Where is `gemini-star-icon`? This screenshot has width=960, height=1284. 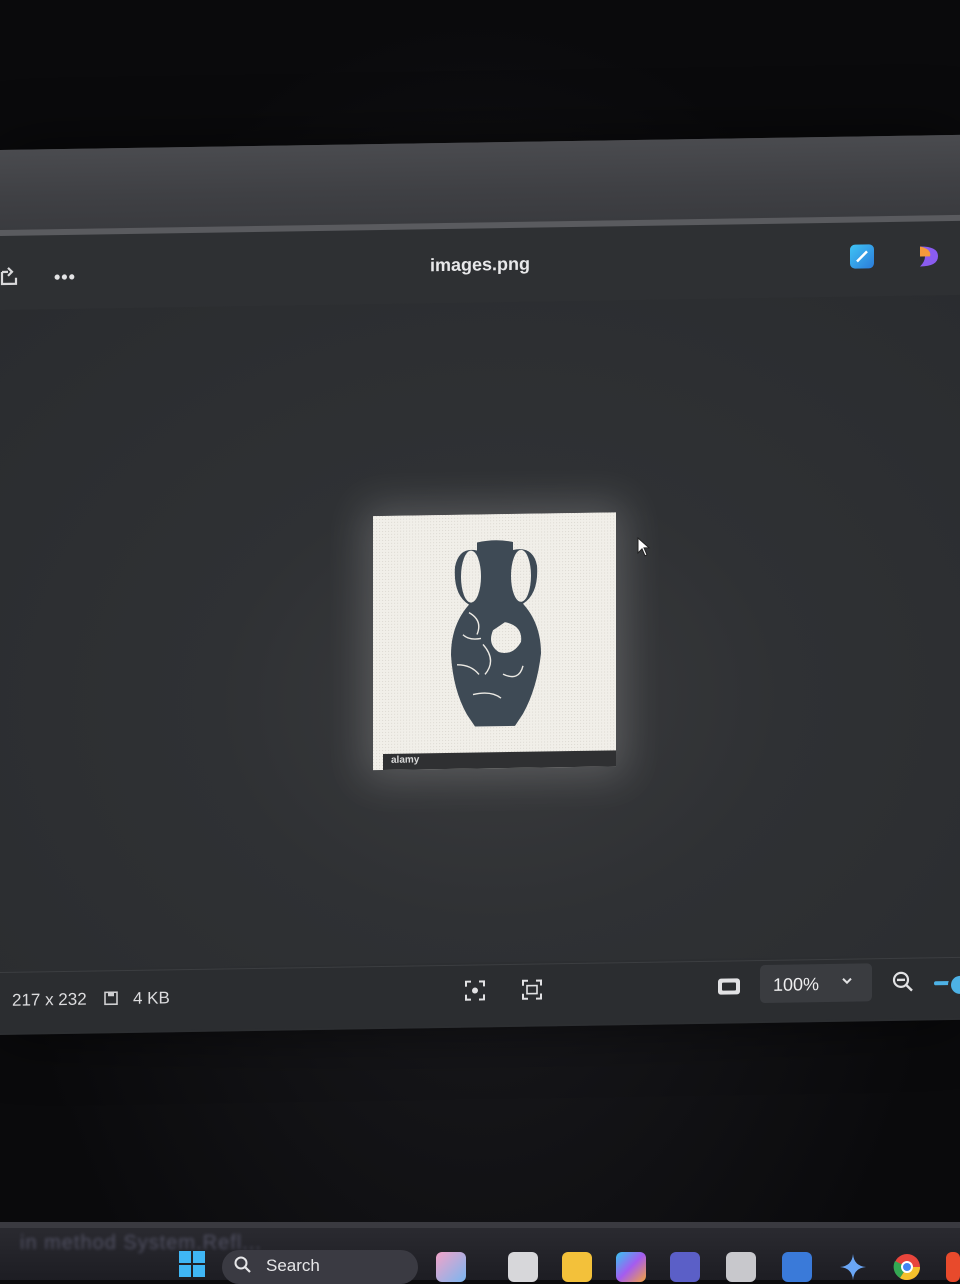
gemini-star-icon is located at coordinates (853, 1267).